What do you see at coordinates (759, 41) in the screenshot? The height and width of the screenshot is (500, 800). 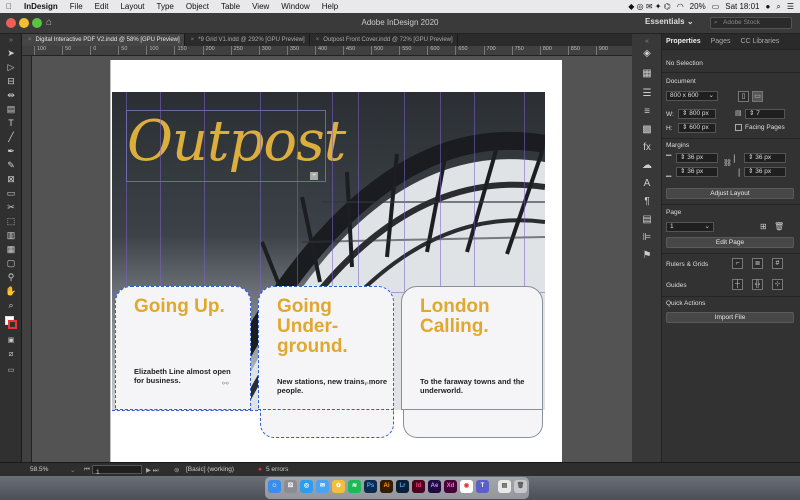 I see `tab-cc-libraries: CC Libraries` at bounding box center [759, 41].